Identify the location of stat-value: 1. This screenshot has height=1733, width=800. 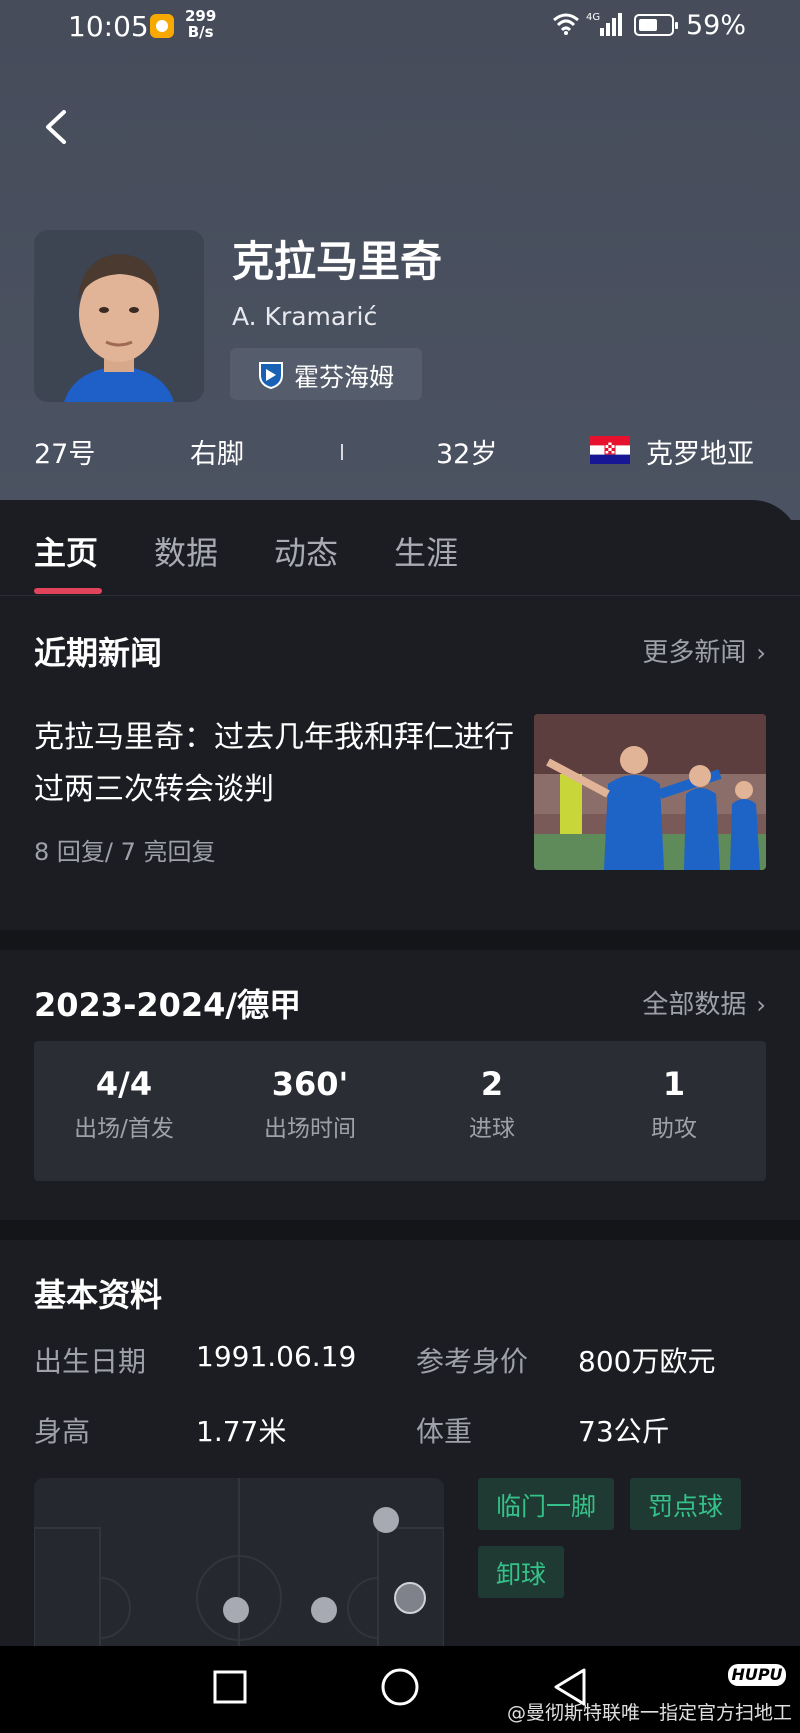
(674, 1084).